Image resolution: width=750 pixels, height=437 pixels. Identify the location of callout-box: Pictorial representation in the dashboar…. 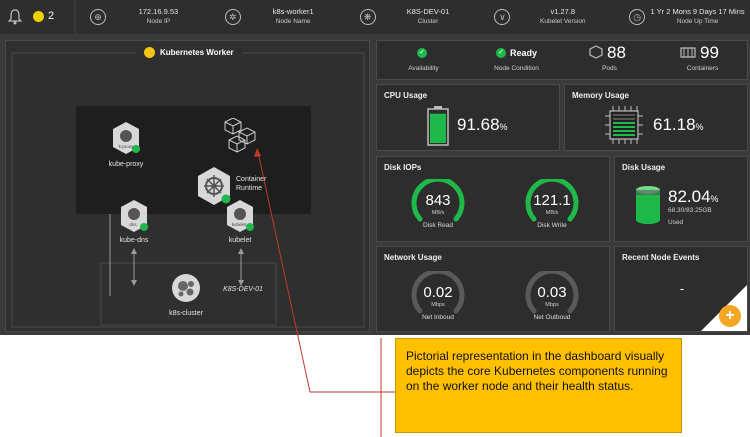
(538, 385).